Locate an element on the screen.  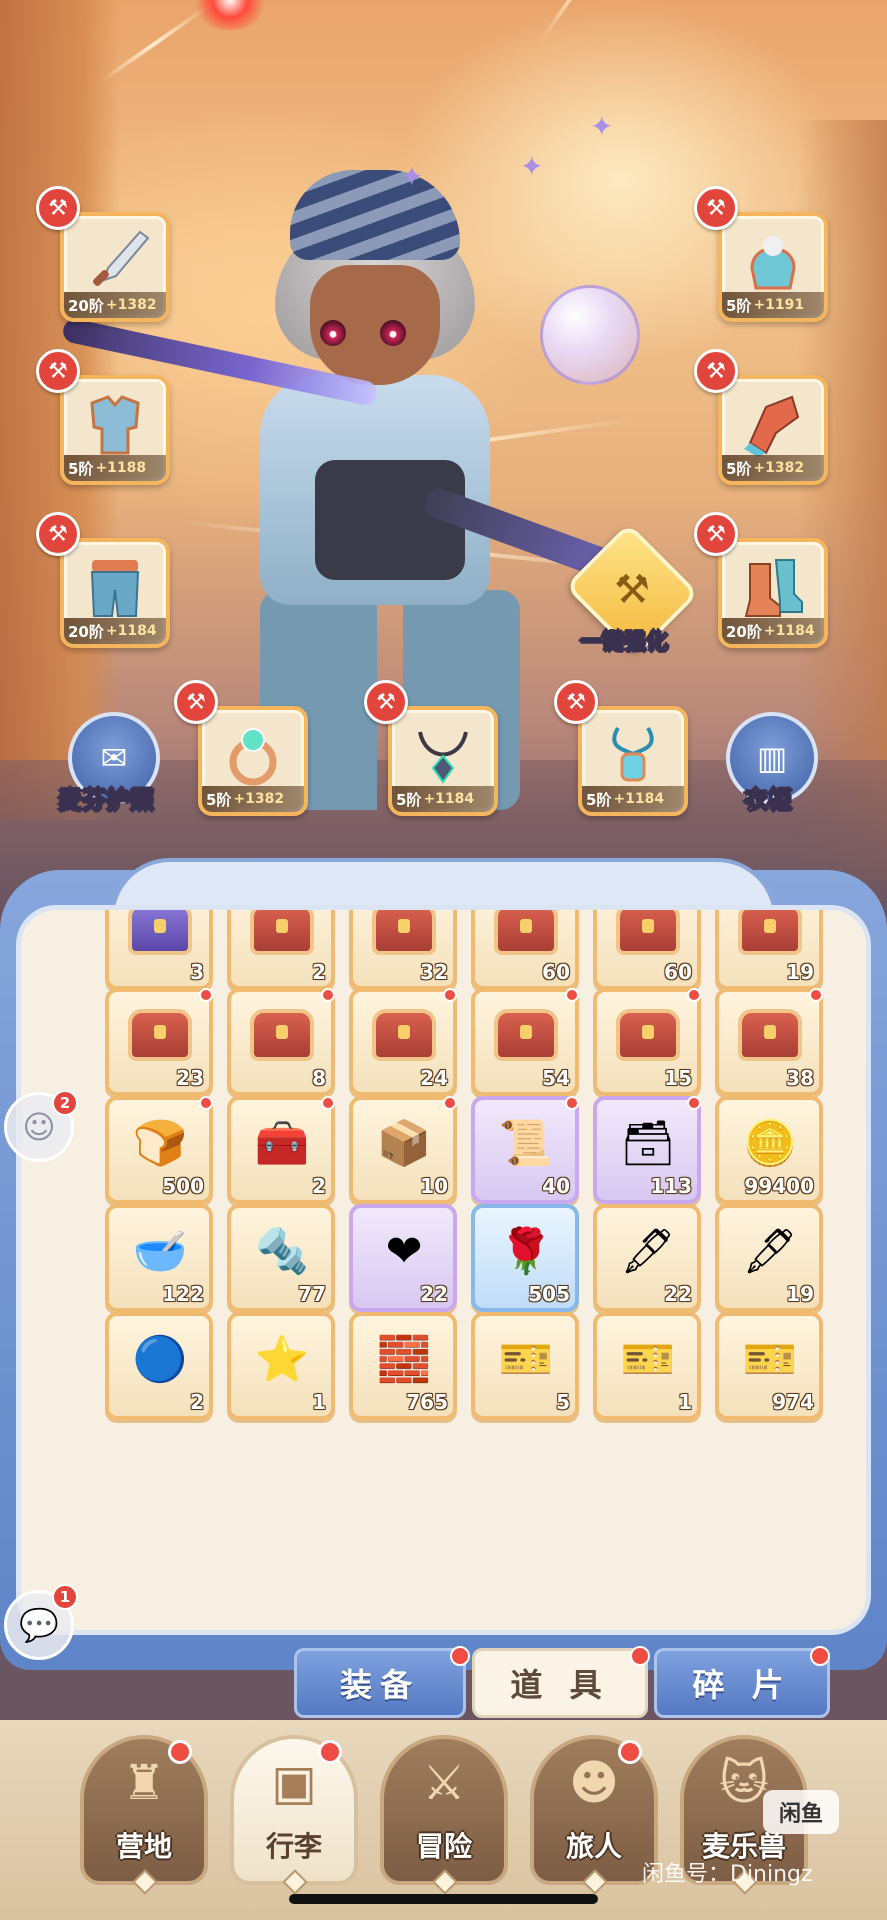
inventory-item: 8 is located at coordinates (281, 1042).